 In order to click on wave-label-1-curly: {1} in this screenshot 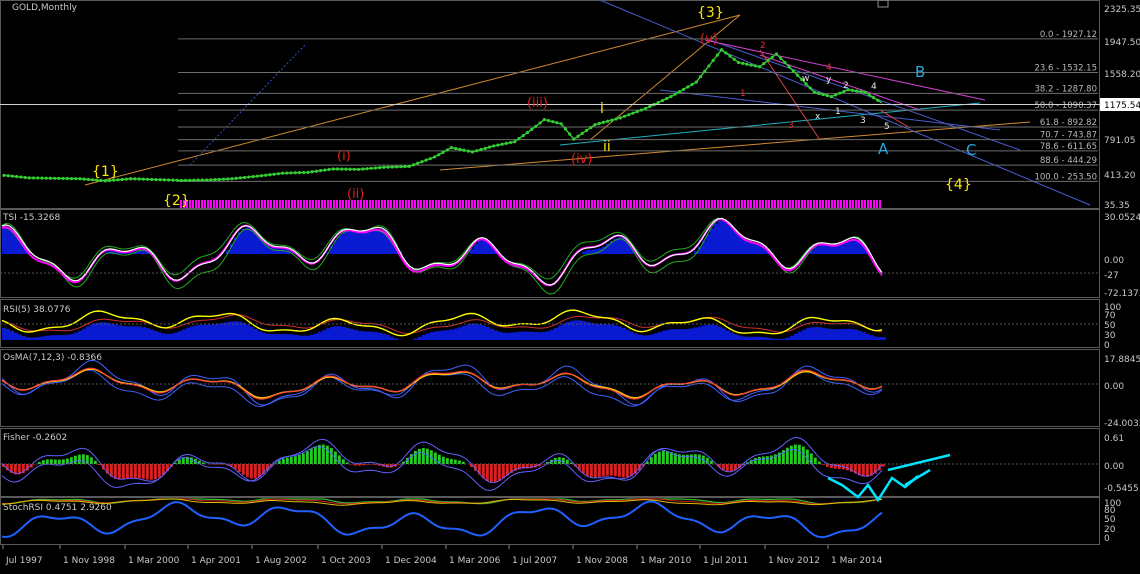, I will do `click(105, 172)`.